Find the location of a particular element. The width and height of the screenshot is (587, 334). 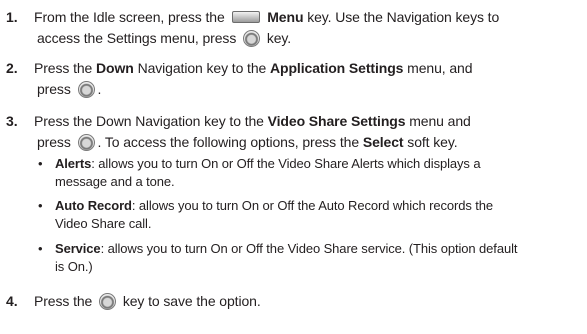

option-term: Auto Record is located at coordinates (93, 205).